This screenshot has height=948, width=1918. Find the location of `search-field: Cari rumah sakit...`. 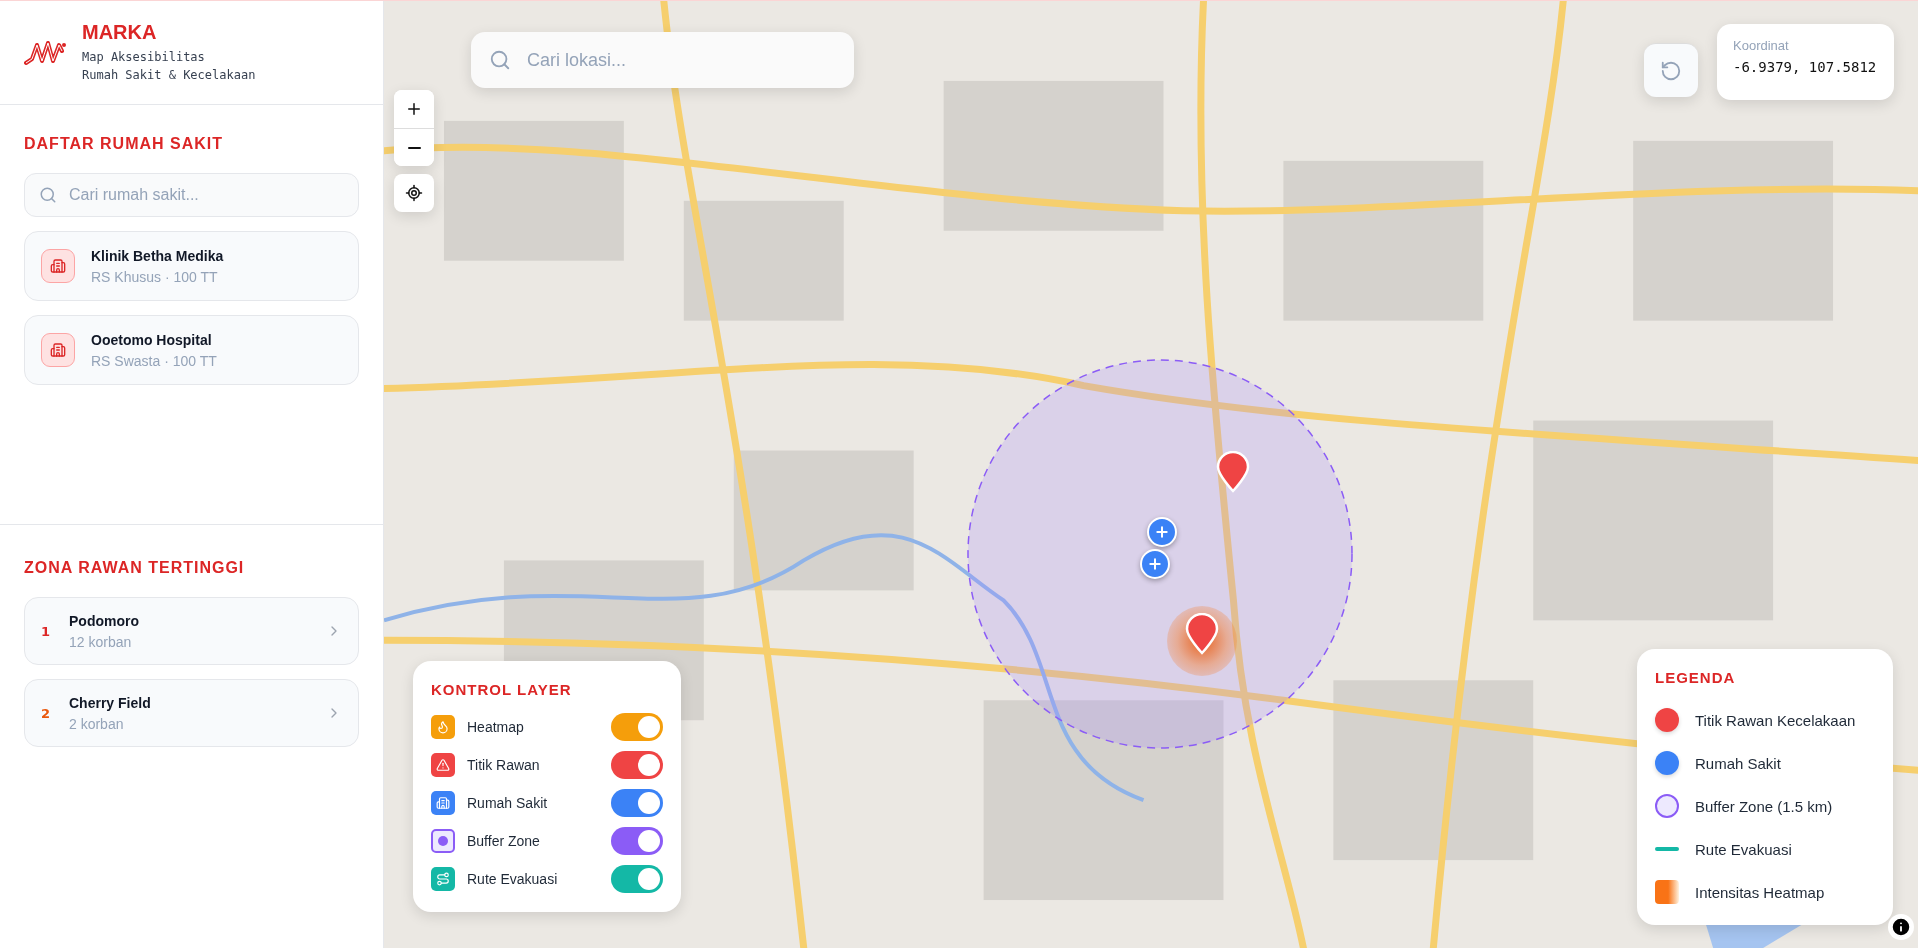

search-field: Cari rumah sakit... is located at coordinates (191, 195).